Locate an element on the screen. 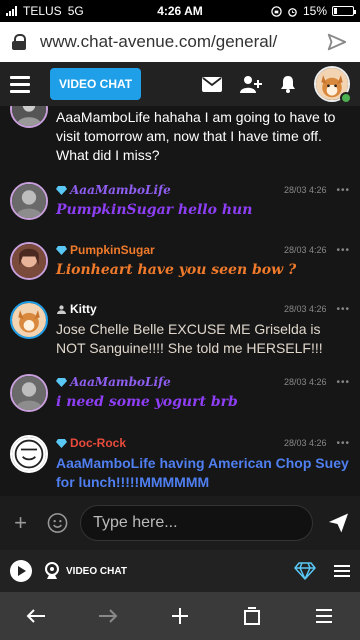 The width and height of the screenshot is (360, 640). username: Kitty is located at coordinates (83, 309).